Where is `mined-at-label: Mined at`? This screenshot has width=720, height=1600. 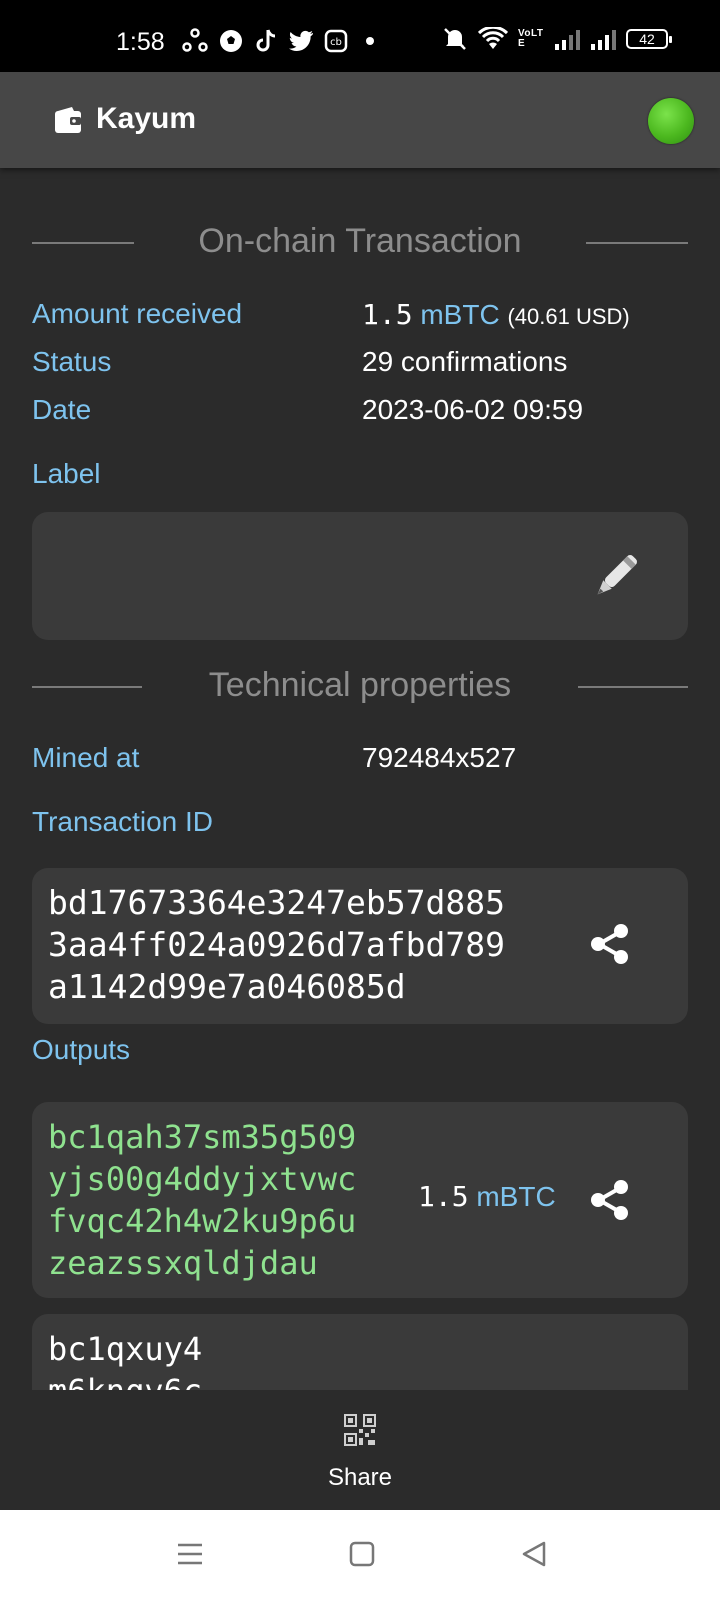 mined-at-label: Mined at is located at coordinates (86, 757).